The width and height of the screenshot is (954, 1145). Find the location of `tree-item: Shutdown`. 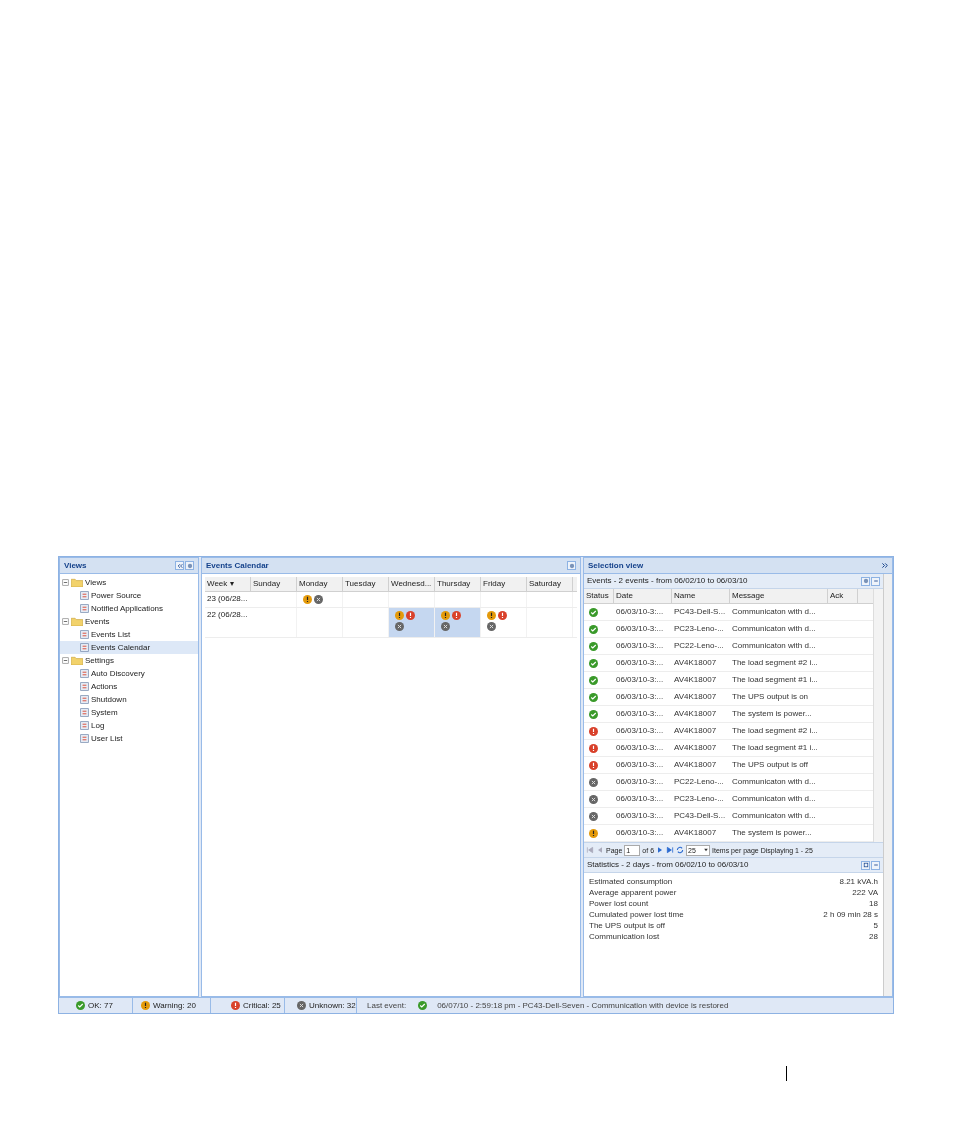

tree-item: Shutdown is located at coordinates (129, 699).